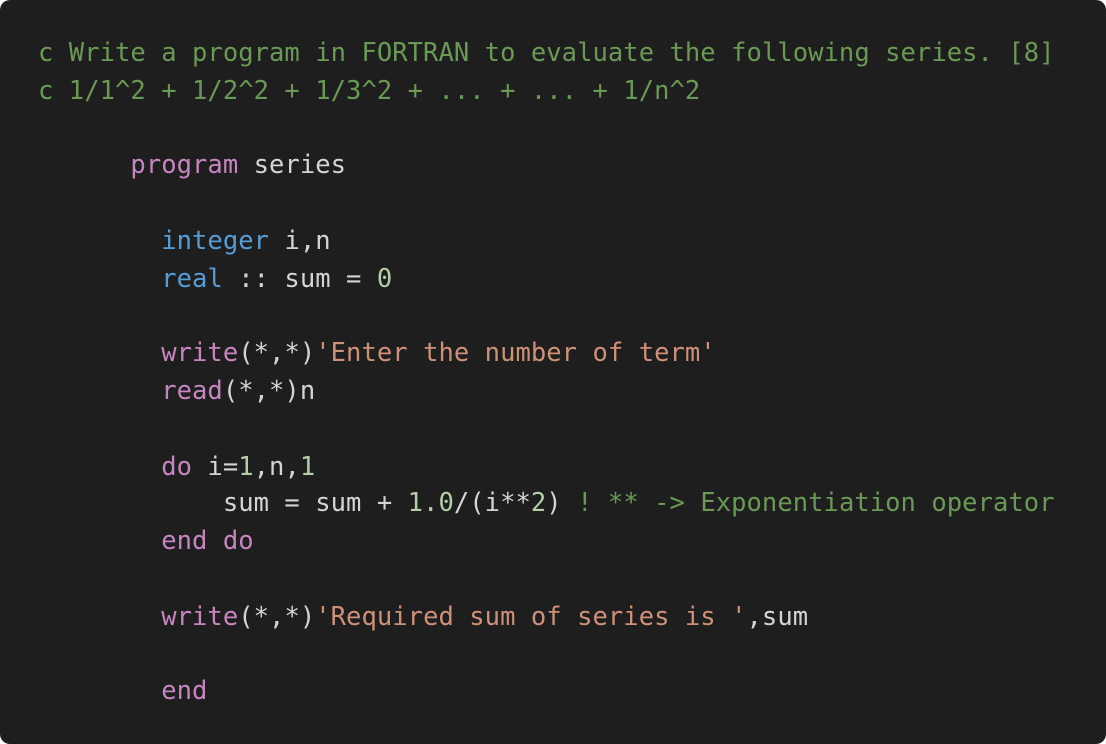  Describe the element at coordinates (184, 691) in the screenshot. I see `code-token-keyword: end` at that location.